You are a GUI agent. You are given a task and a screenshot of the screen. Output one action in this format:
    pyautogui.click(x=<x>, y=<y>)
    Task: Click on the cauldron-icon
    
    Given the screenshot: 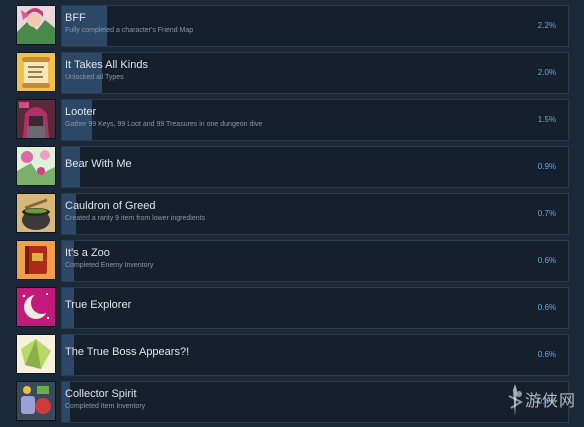 What is the action you would take?
    pyautogui.click(x=36, y=213)
    